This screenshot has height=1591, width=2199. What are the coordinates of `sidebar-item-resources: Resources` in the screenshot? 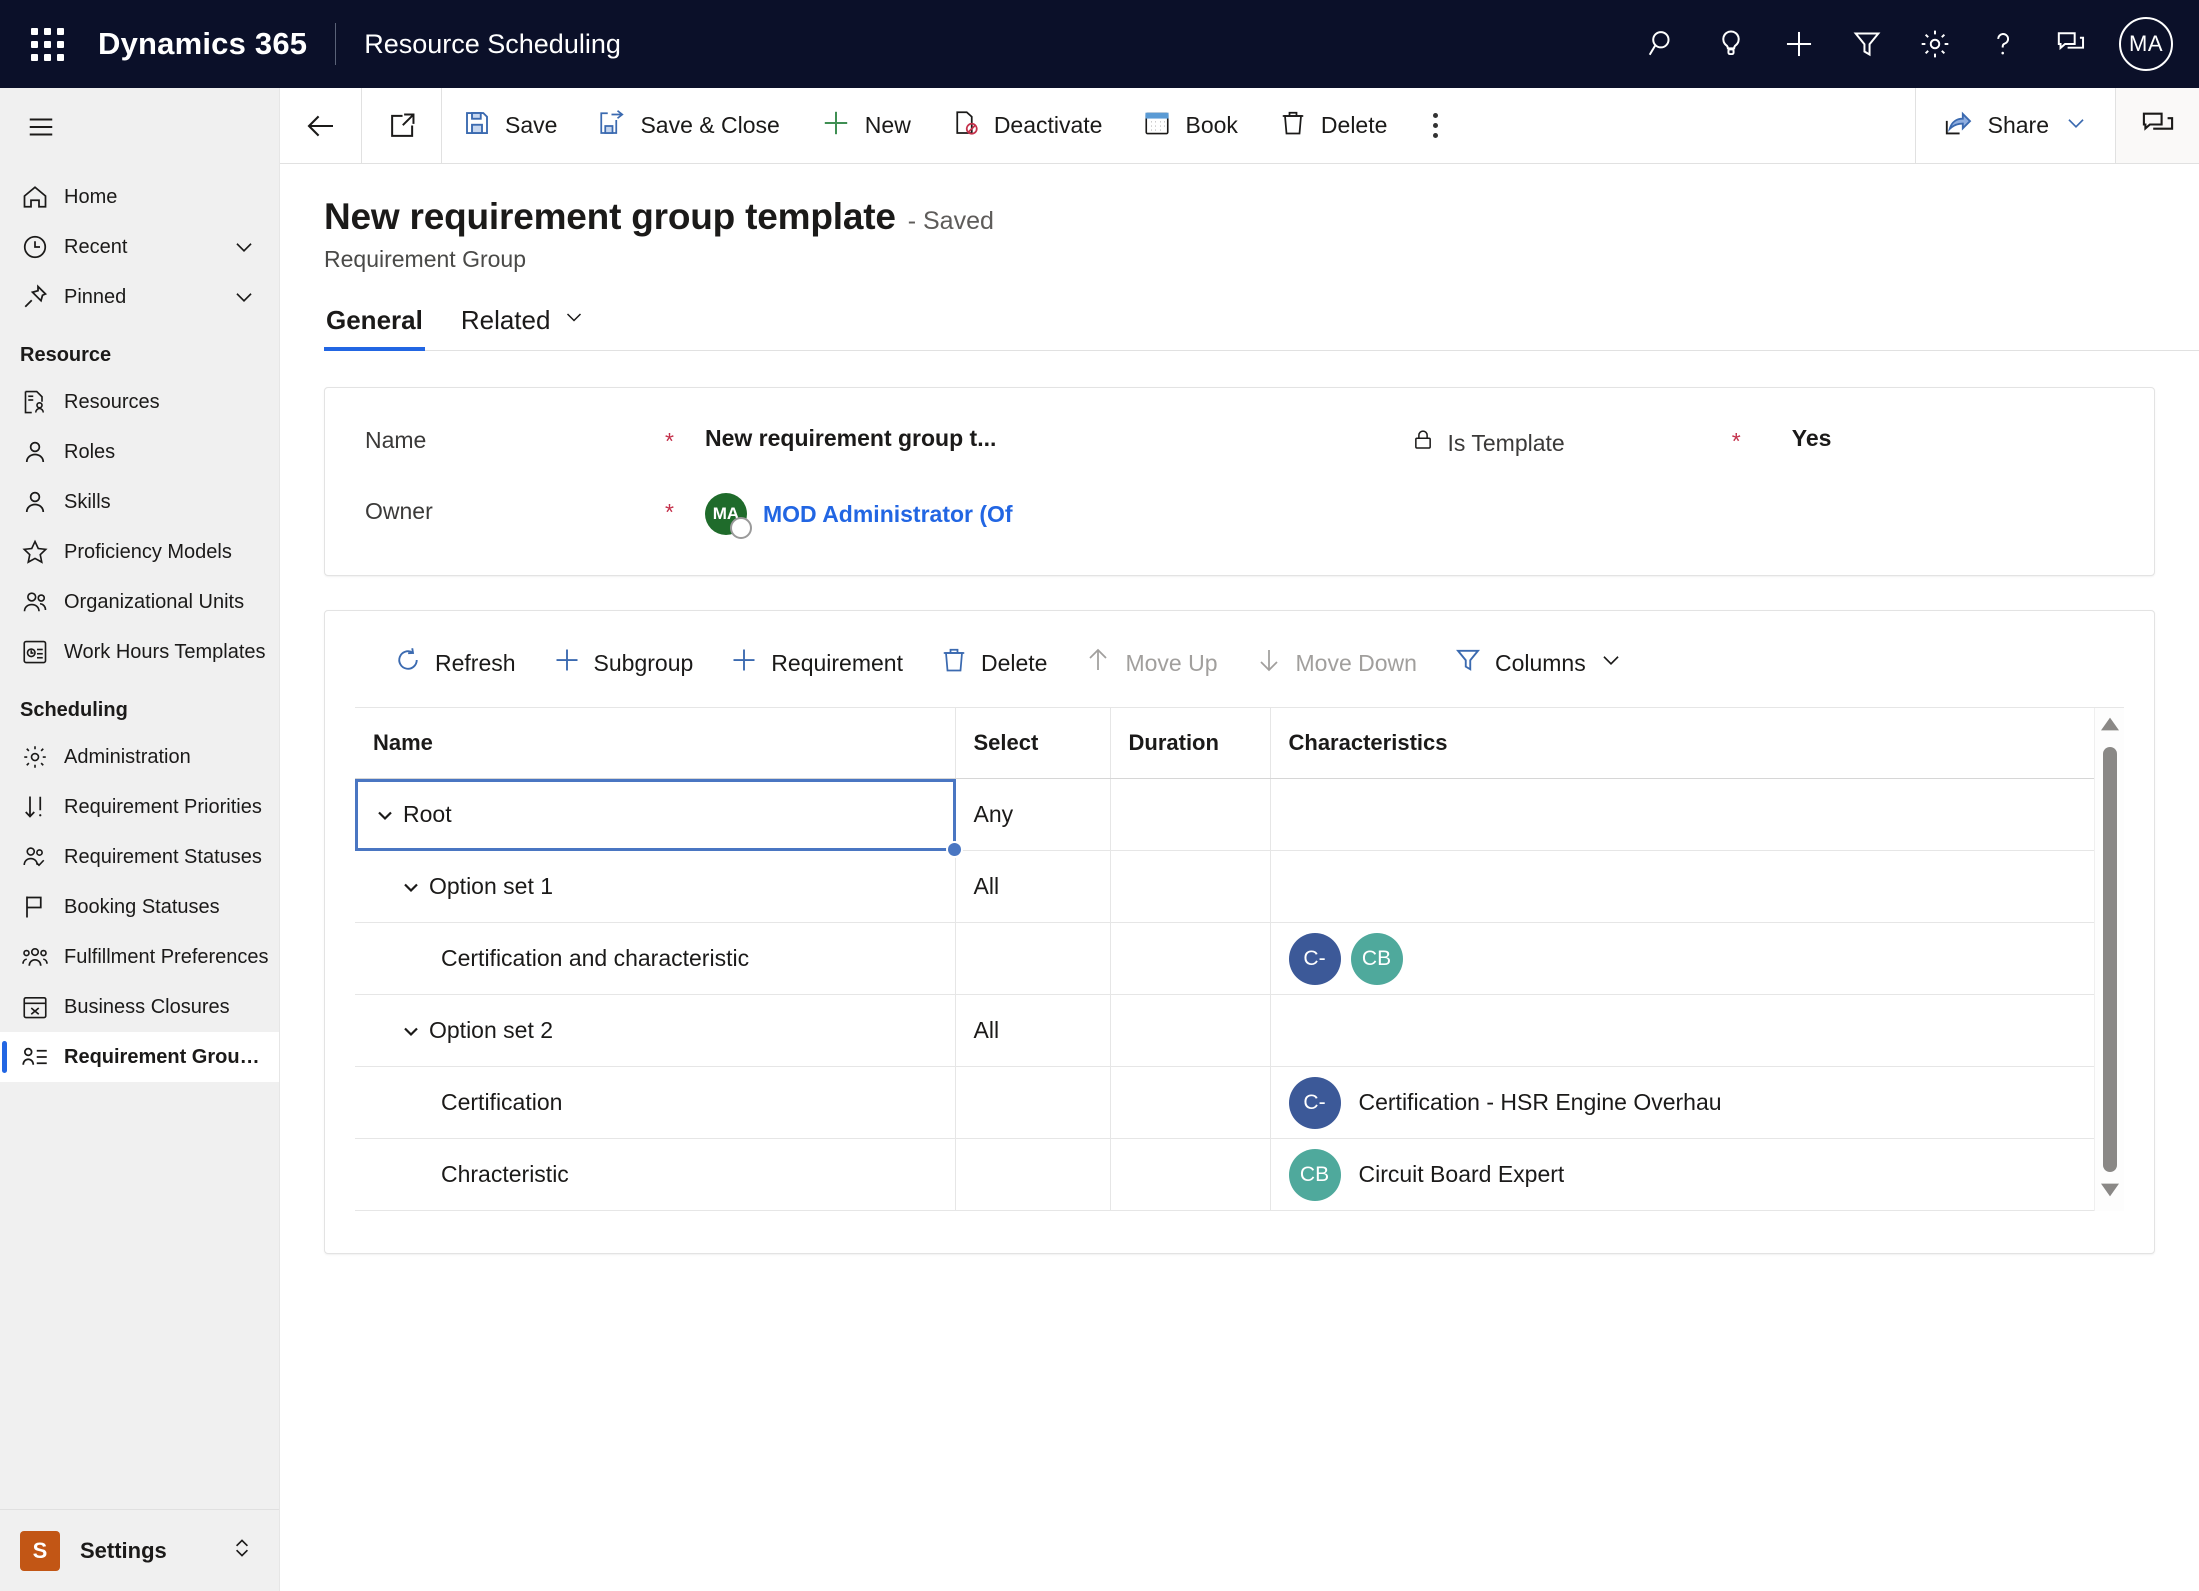 It's located at (139, 402).